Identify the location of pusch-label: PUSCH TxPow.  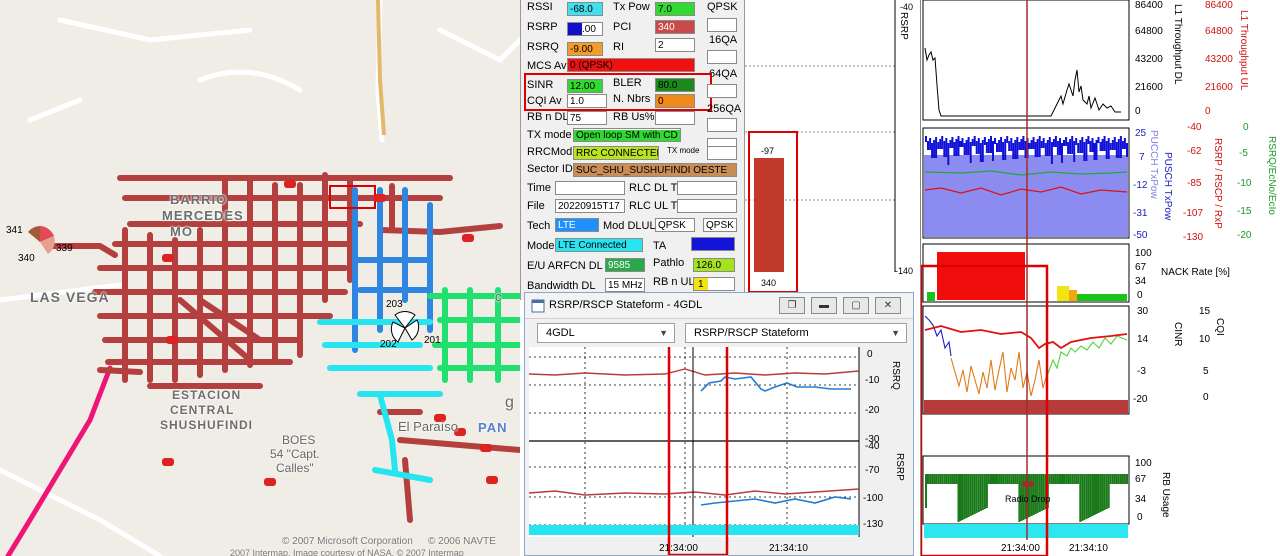
(1167, 186).